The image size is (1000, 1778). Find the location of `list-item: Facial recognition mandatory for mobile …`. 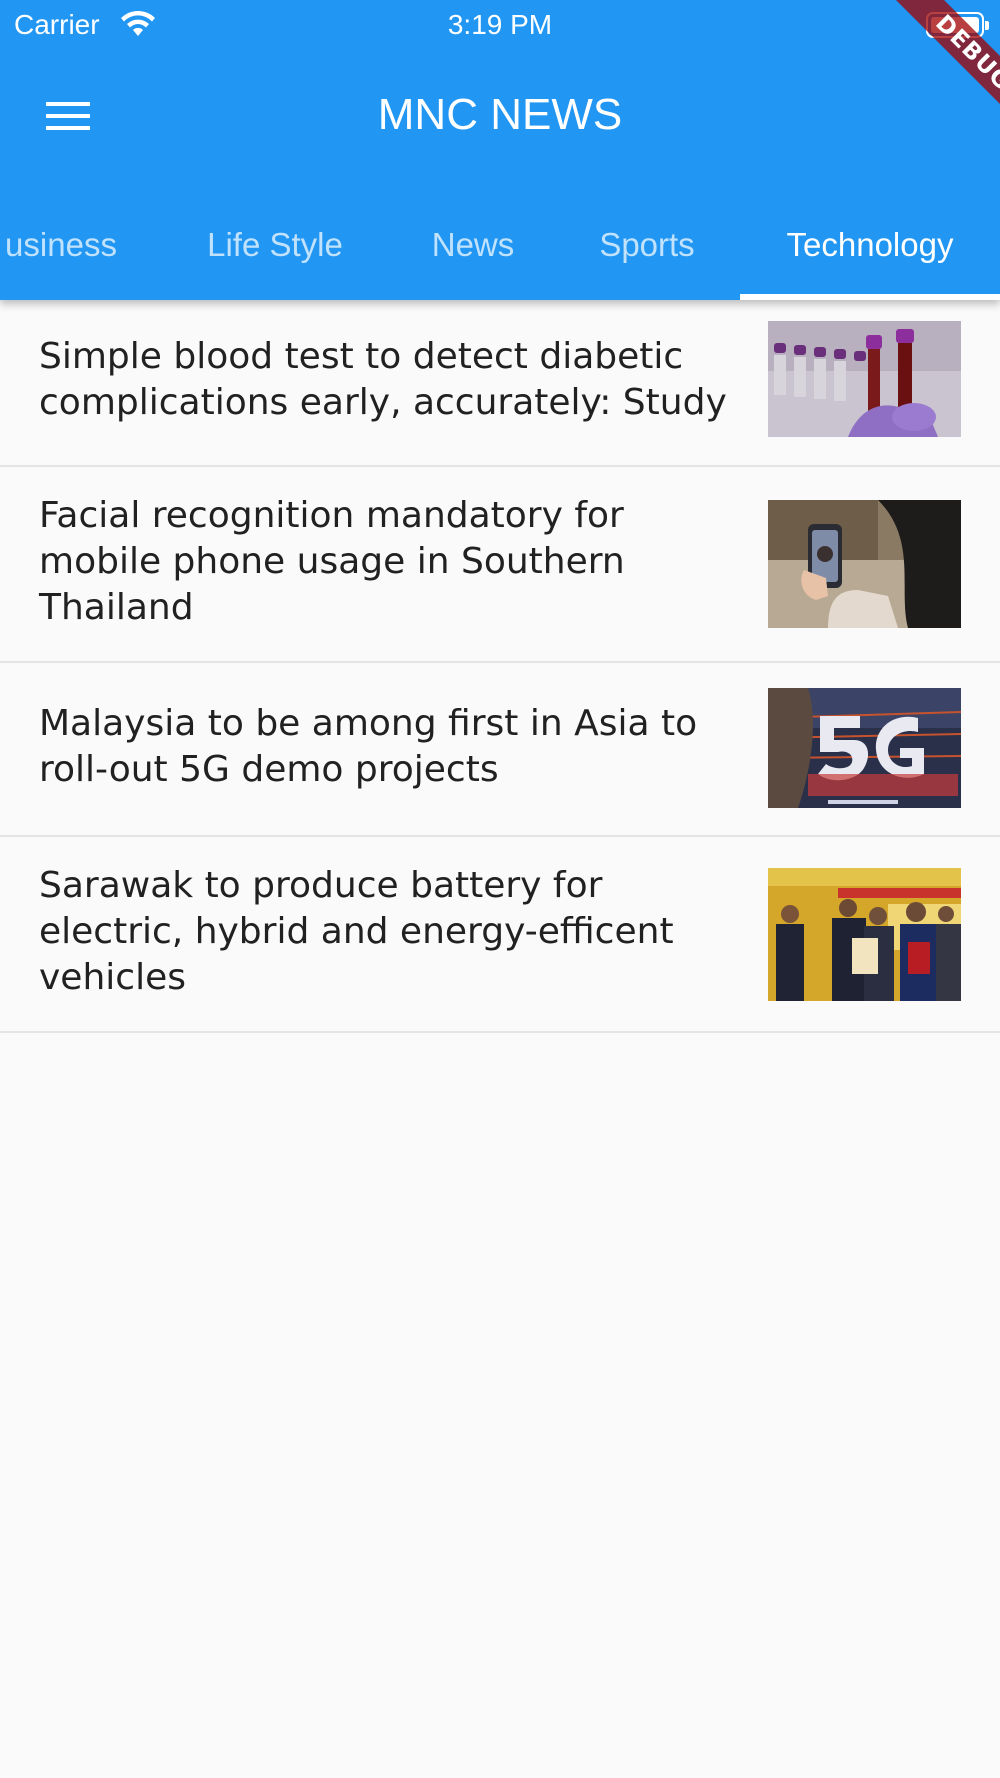

list-item: Facial recognition mandatory for mobile … is located at coordinates (500, 565).